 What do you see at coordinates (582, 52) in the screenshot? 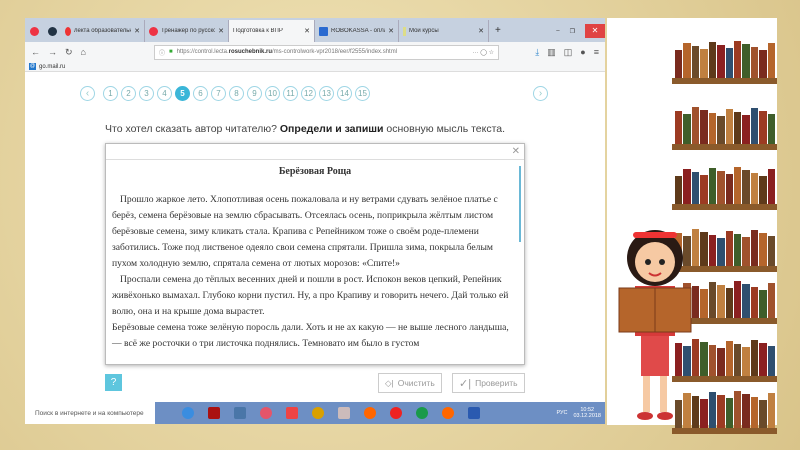
I see `account-icon: ●` at bounding box center [582, 52].